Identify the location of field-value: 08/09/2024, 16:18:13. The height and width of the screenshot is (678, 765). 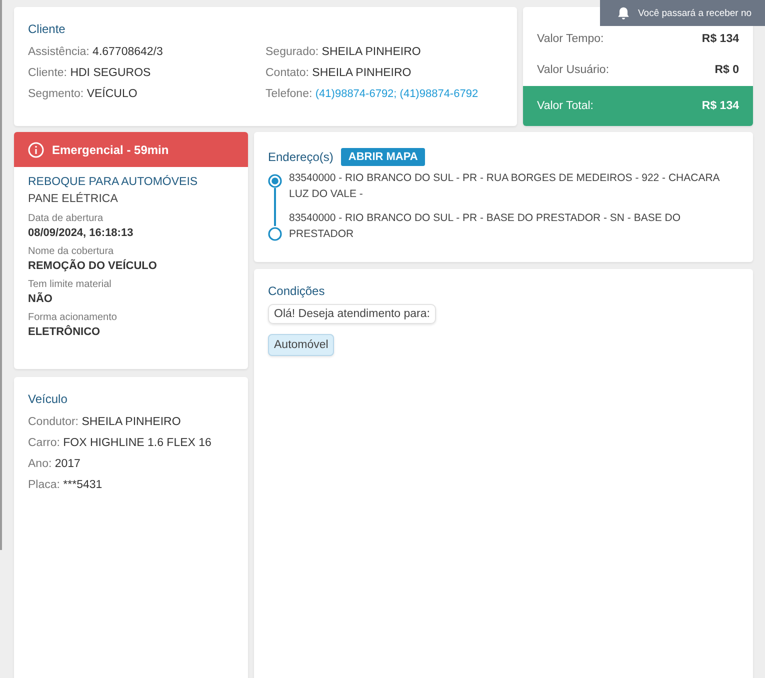
(81, 233).